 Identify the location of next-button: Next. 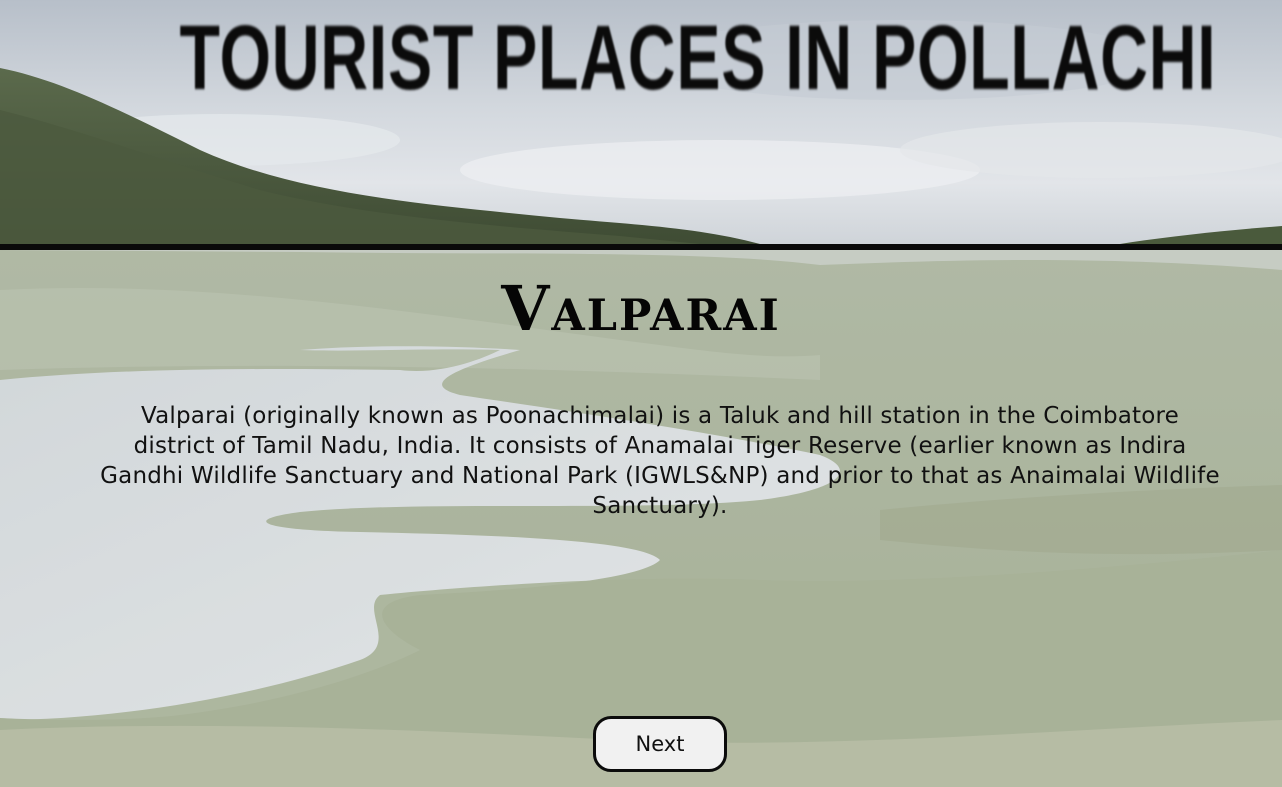
(660, 744).